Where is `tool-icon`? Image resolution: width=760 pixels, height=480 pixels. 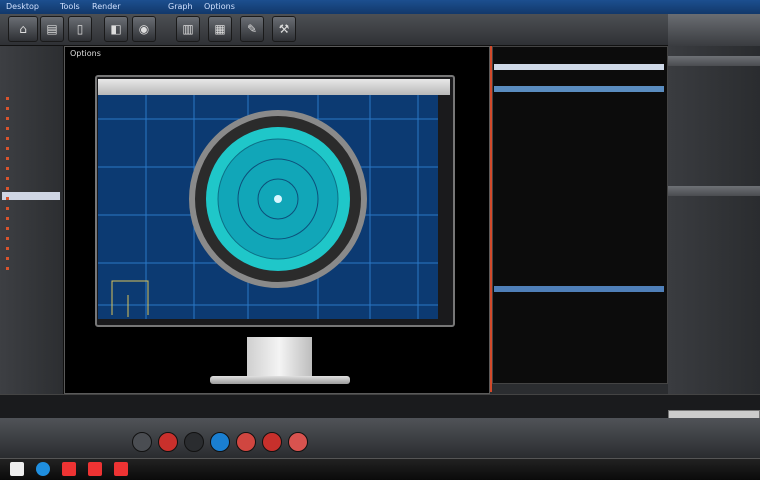
tool-icon is located at coordinates (121, 469).